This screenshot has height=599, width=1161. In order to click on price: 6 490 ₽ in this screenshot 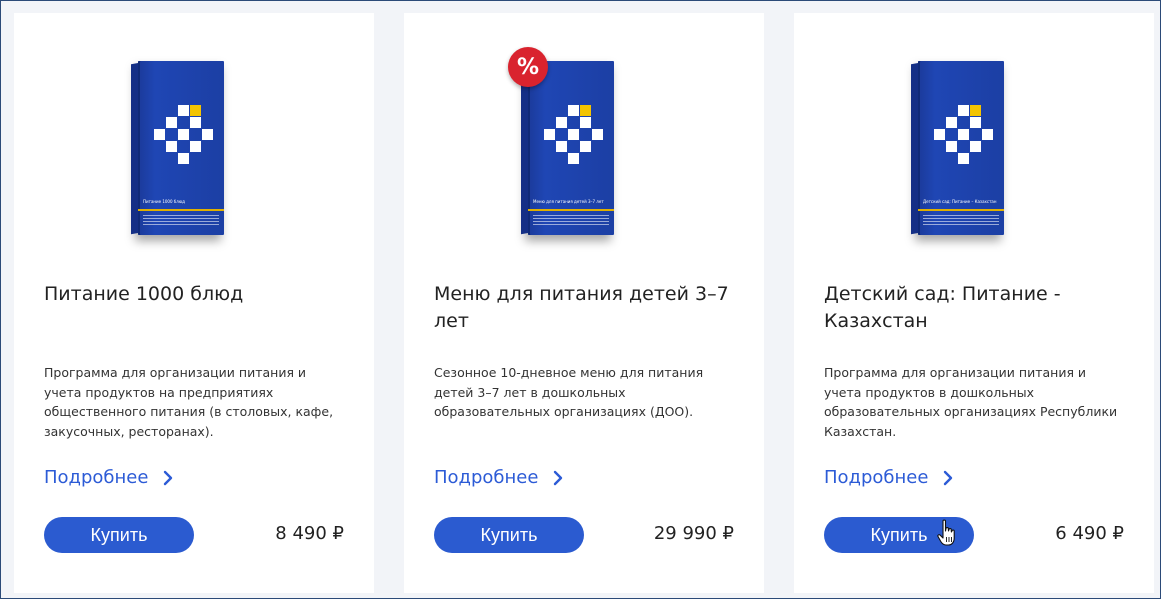, I will do `click(1089, 533)`.